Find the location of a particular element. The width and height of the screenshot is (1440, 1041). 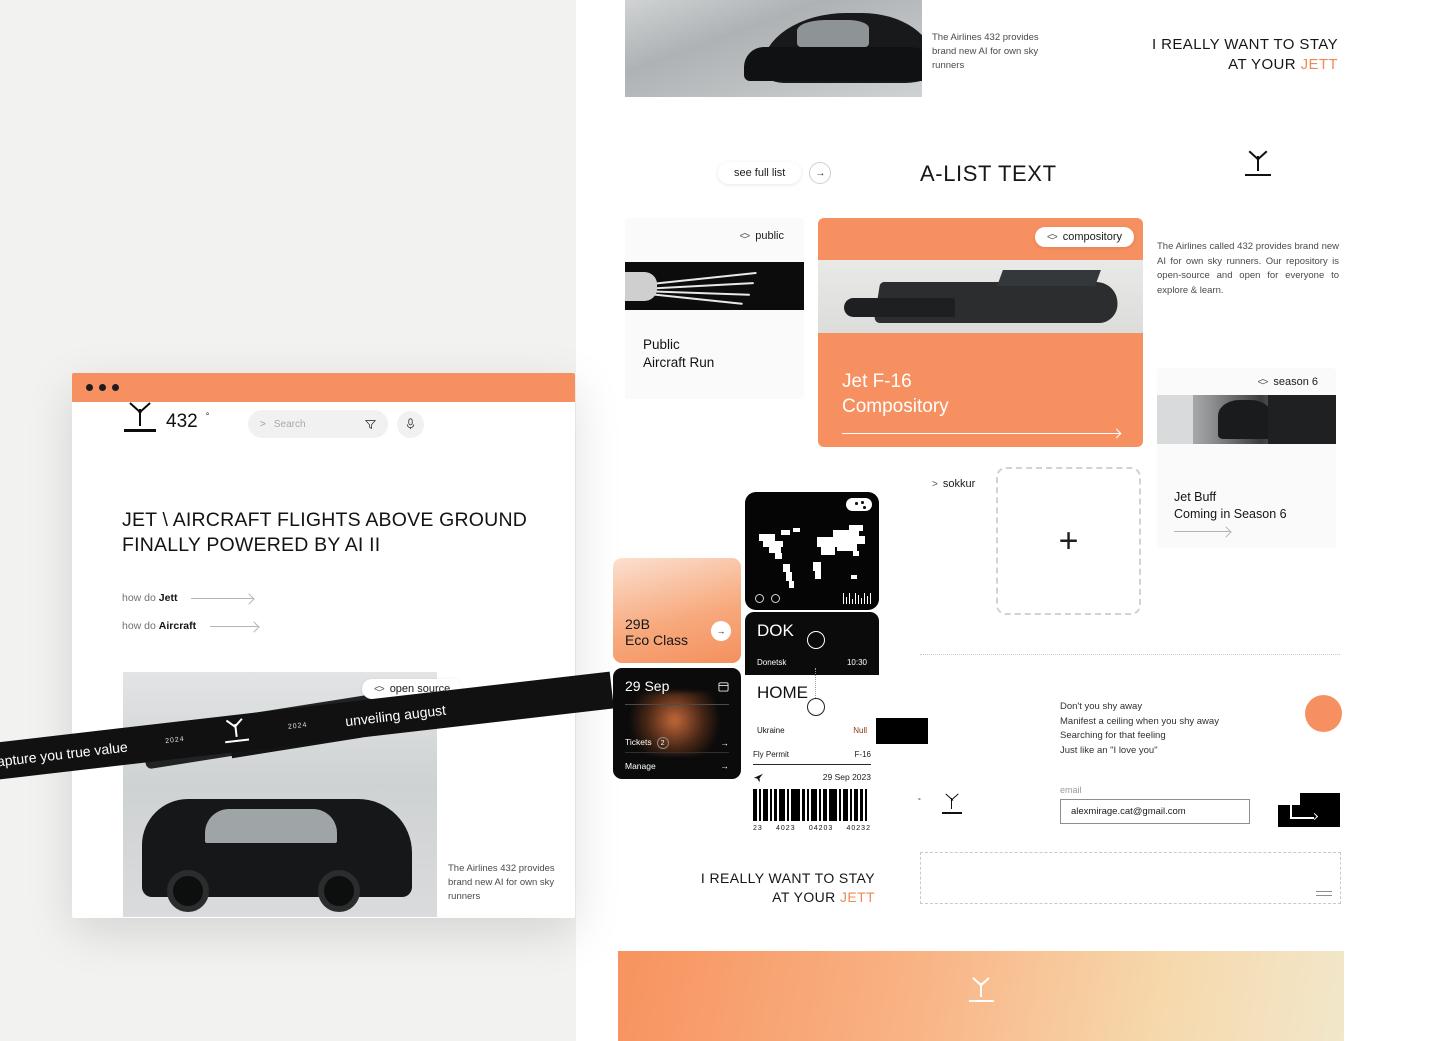

lyric-line: Just like an "I love you" is located at coordinates (1109, 751).